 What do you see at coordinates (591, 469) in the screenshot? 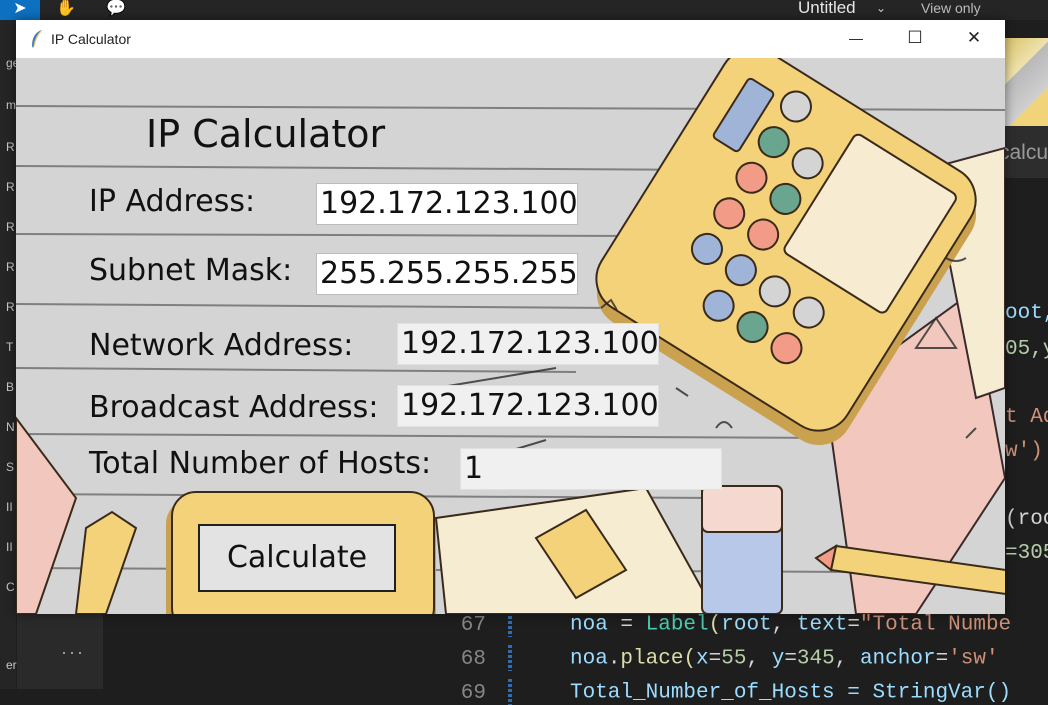
I see `total-hosts-output: 1` at bounding box center [591, 469].